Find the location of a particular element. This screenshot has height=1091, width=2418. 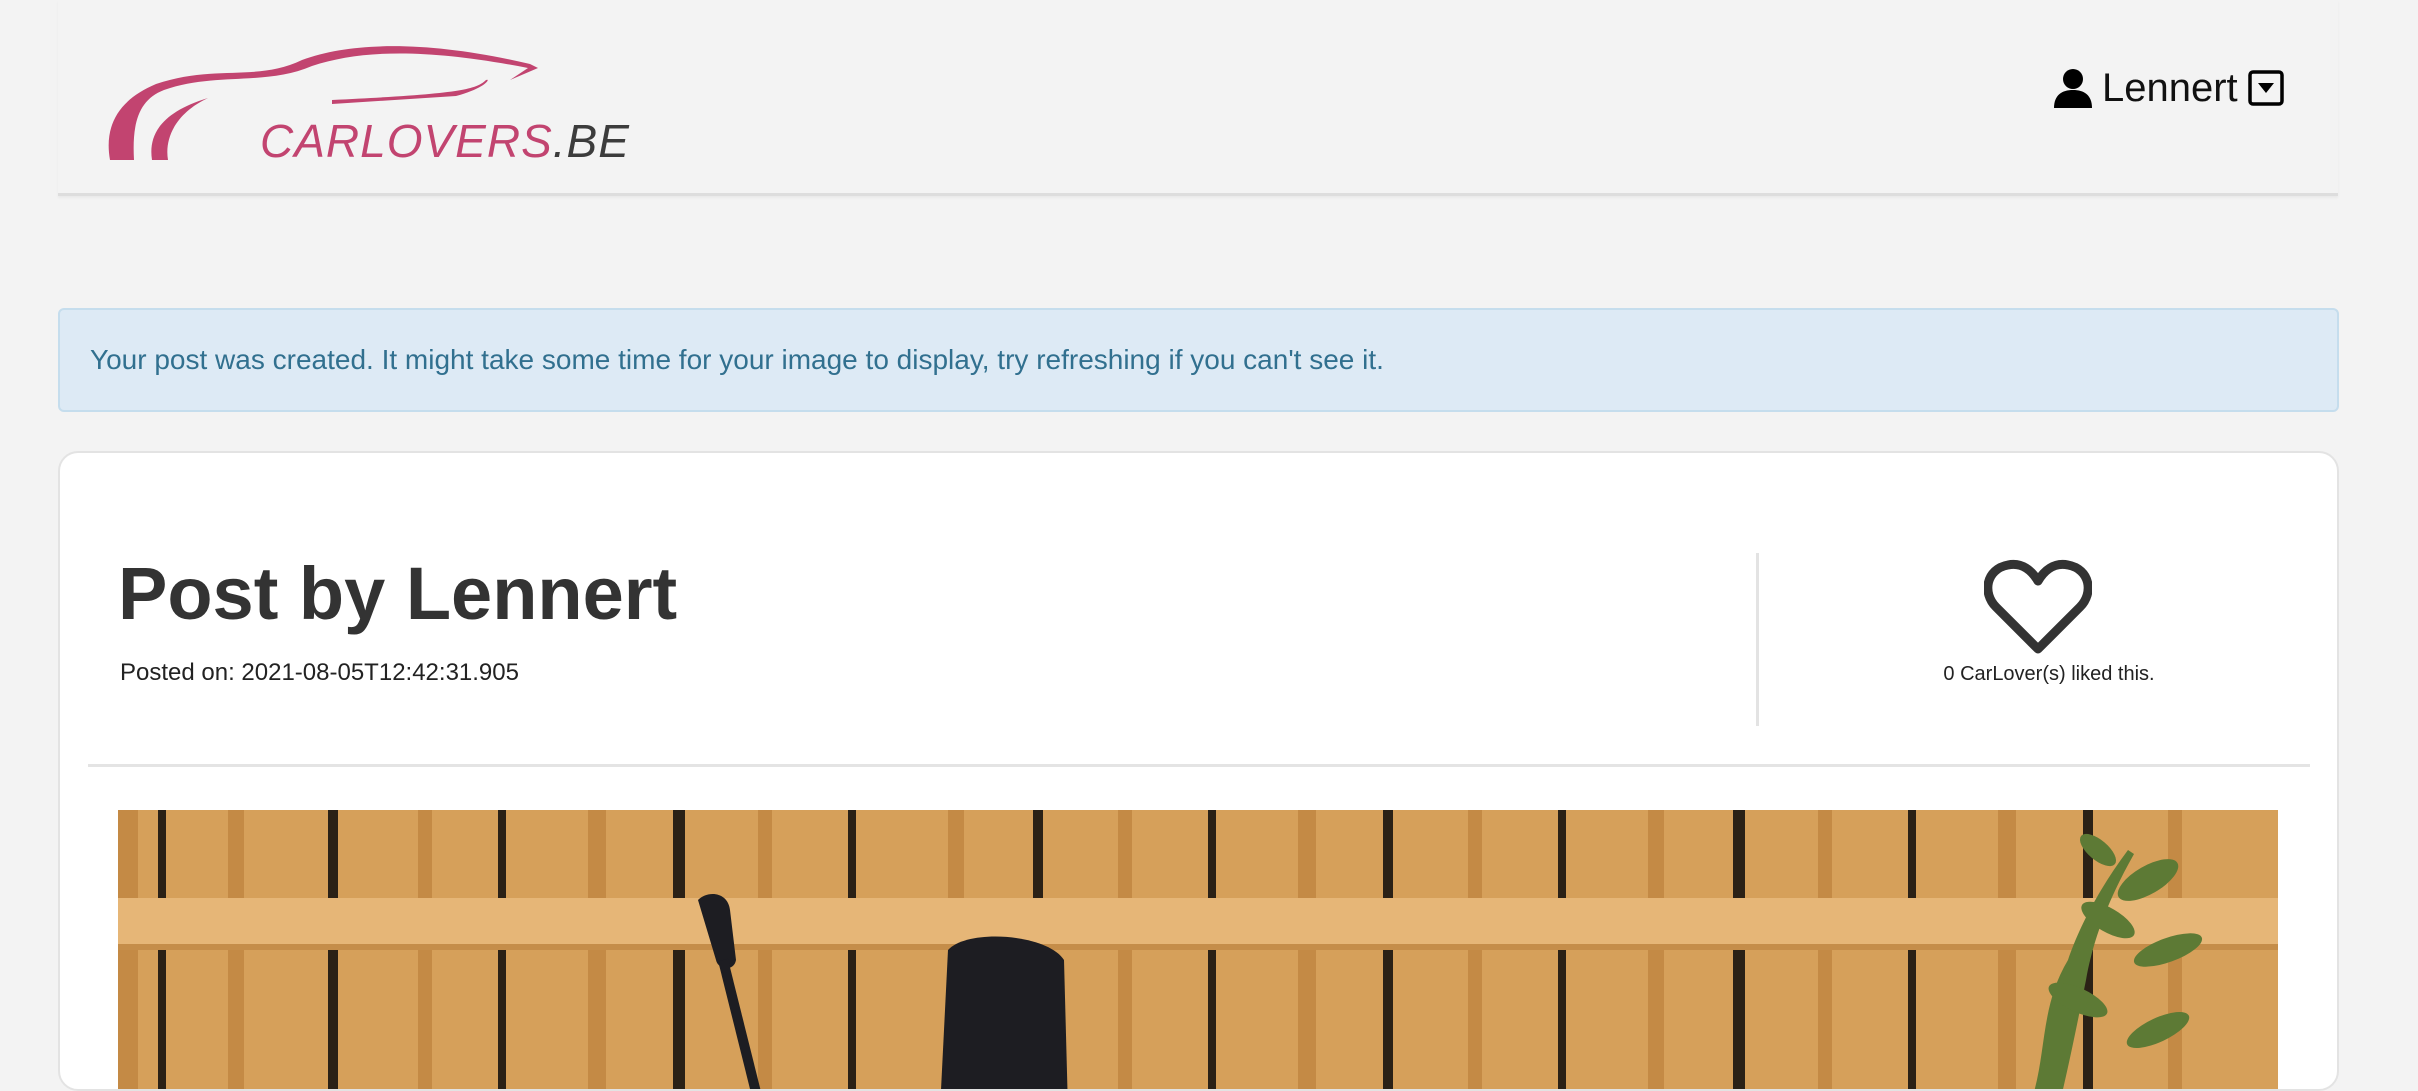

username: Lennert is located at coordinates (2170, 87).